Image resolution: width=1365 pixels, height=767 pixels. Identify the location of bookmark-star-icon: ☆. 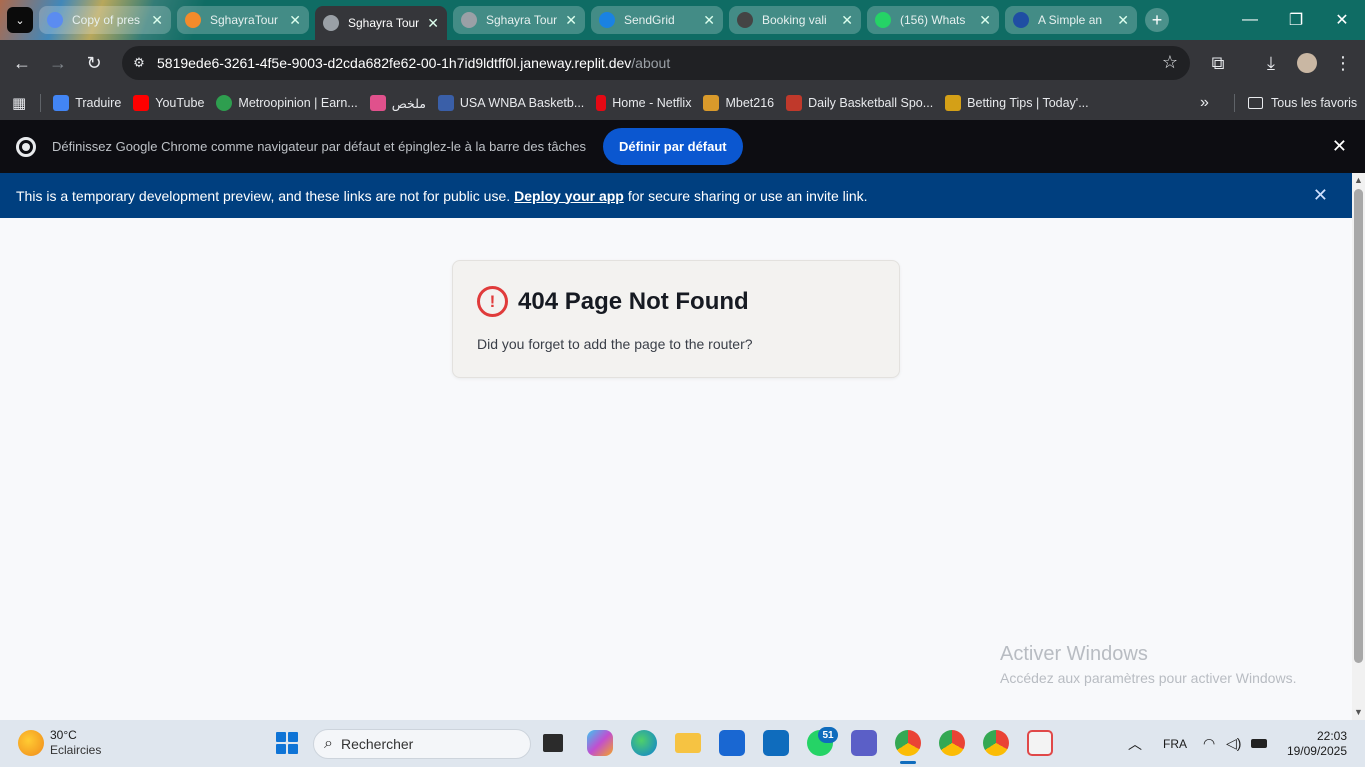
(1170, 62).